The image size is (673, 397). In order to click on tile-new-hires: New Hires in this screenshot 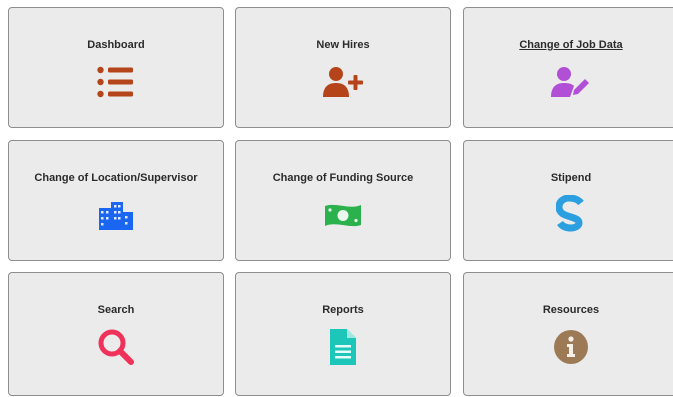, I will do `click(343, 67)`.